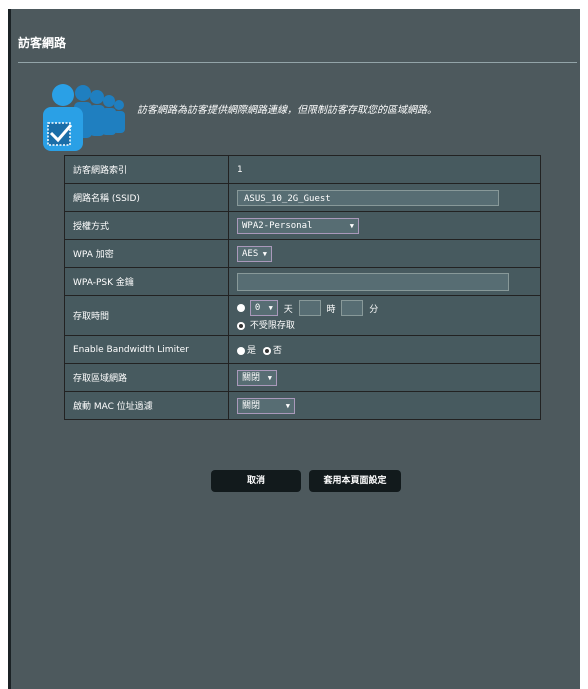 This screenshot has height=689, width=588. I want to click on label-intranet: 存取區域網路, so click(146, 377).